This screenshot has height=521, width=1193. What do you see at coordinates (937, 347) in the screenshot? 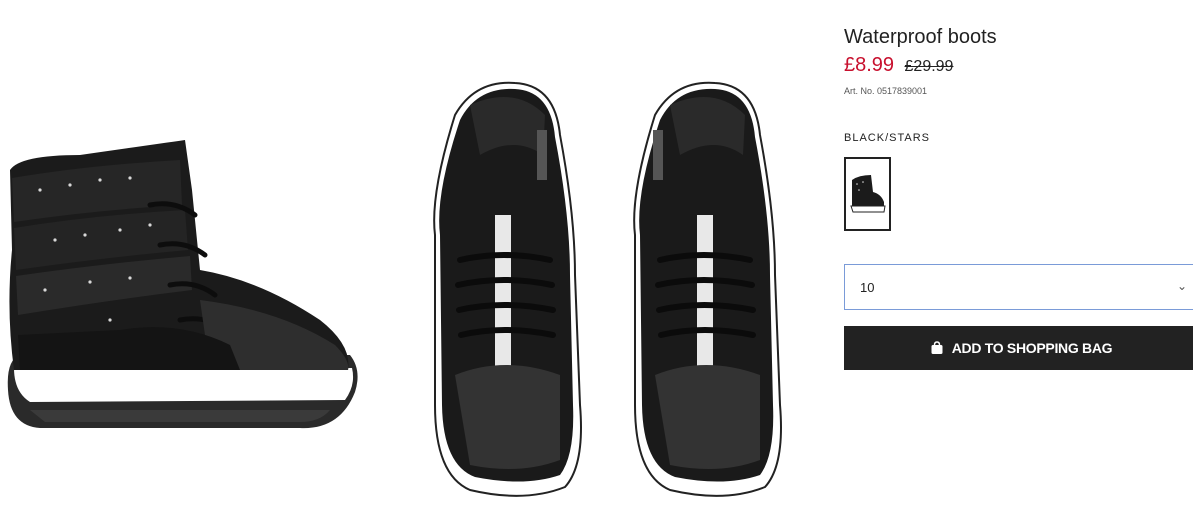
I see `shopping-bag-icon` at bounding box center [937, 347].